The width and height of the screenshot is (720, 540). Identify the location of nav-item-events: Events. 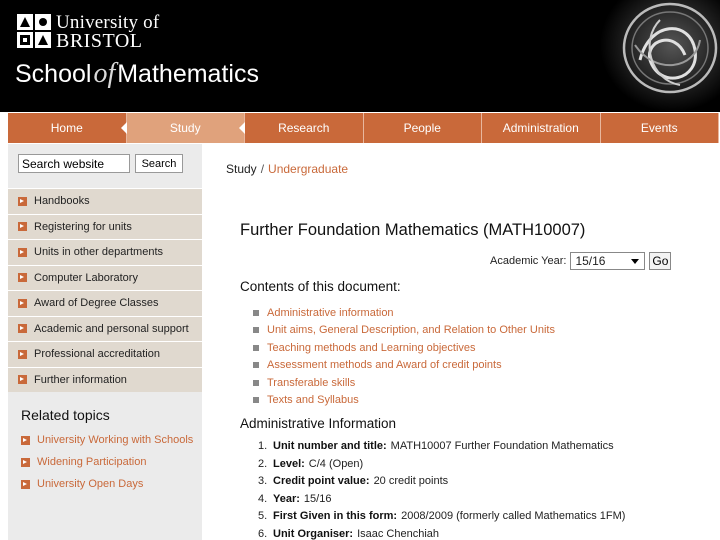
(659, 128).